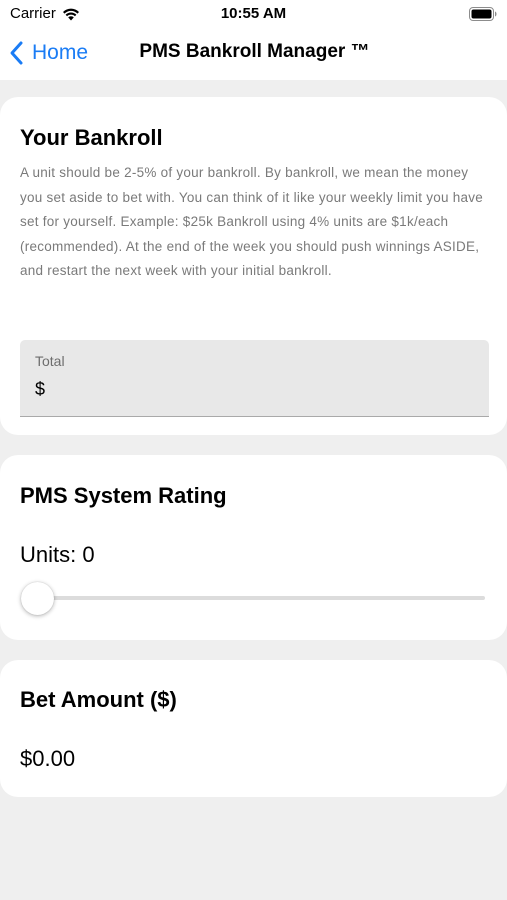 The image size is (507, 900). I want to click on status-time: 10:55 AM, so click(253, 13).